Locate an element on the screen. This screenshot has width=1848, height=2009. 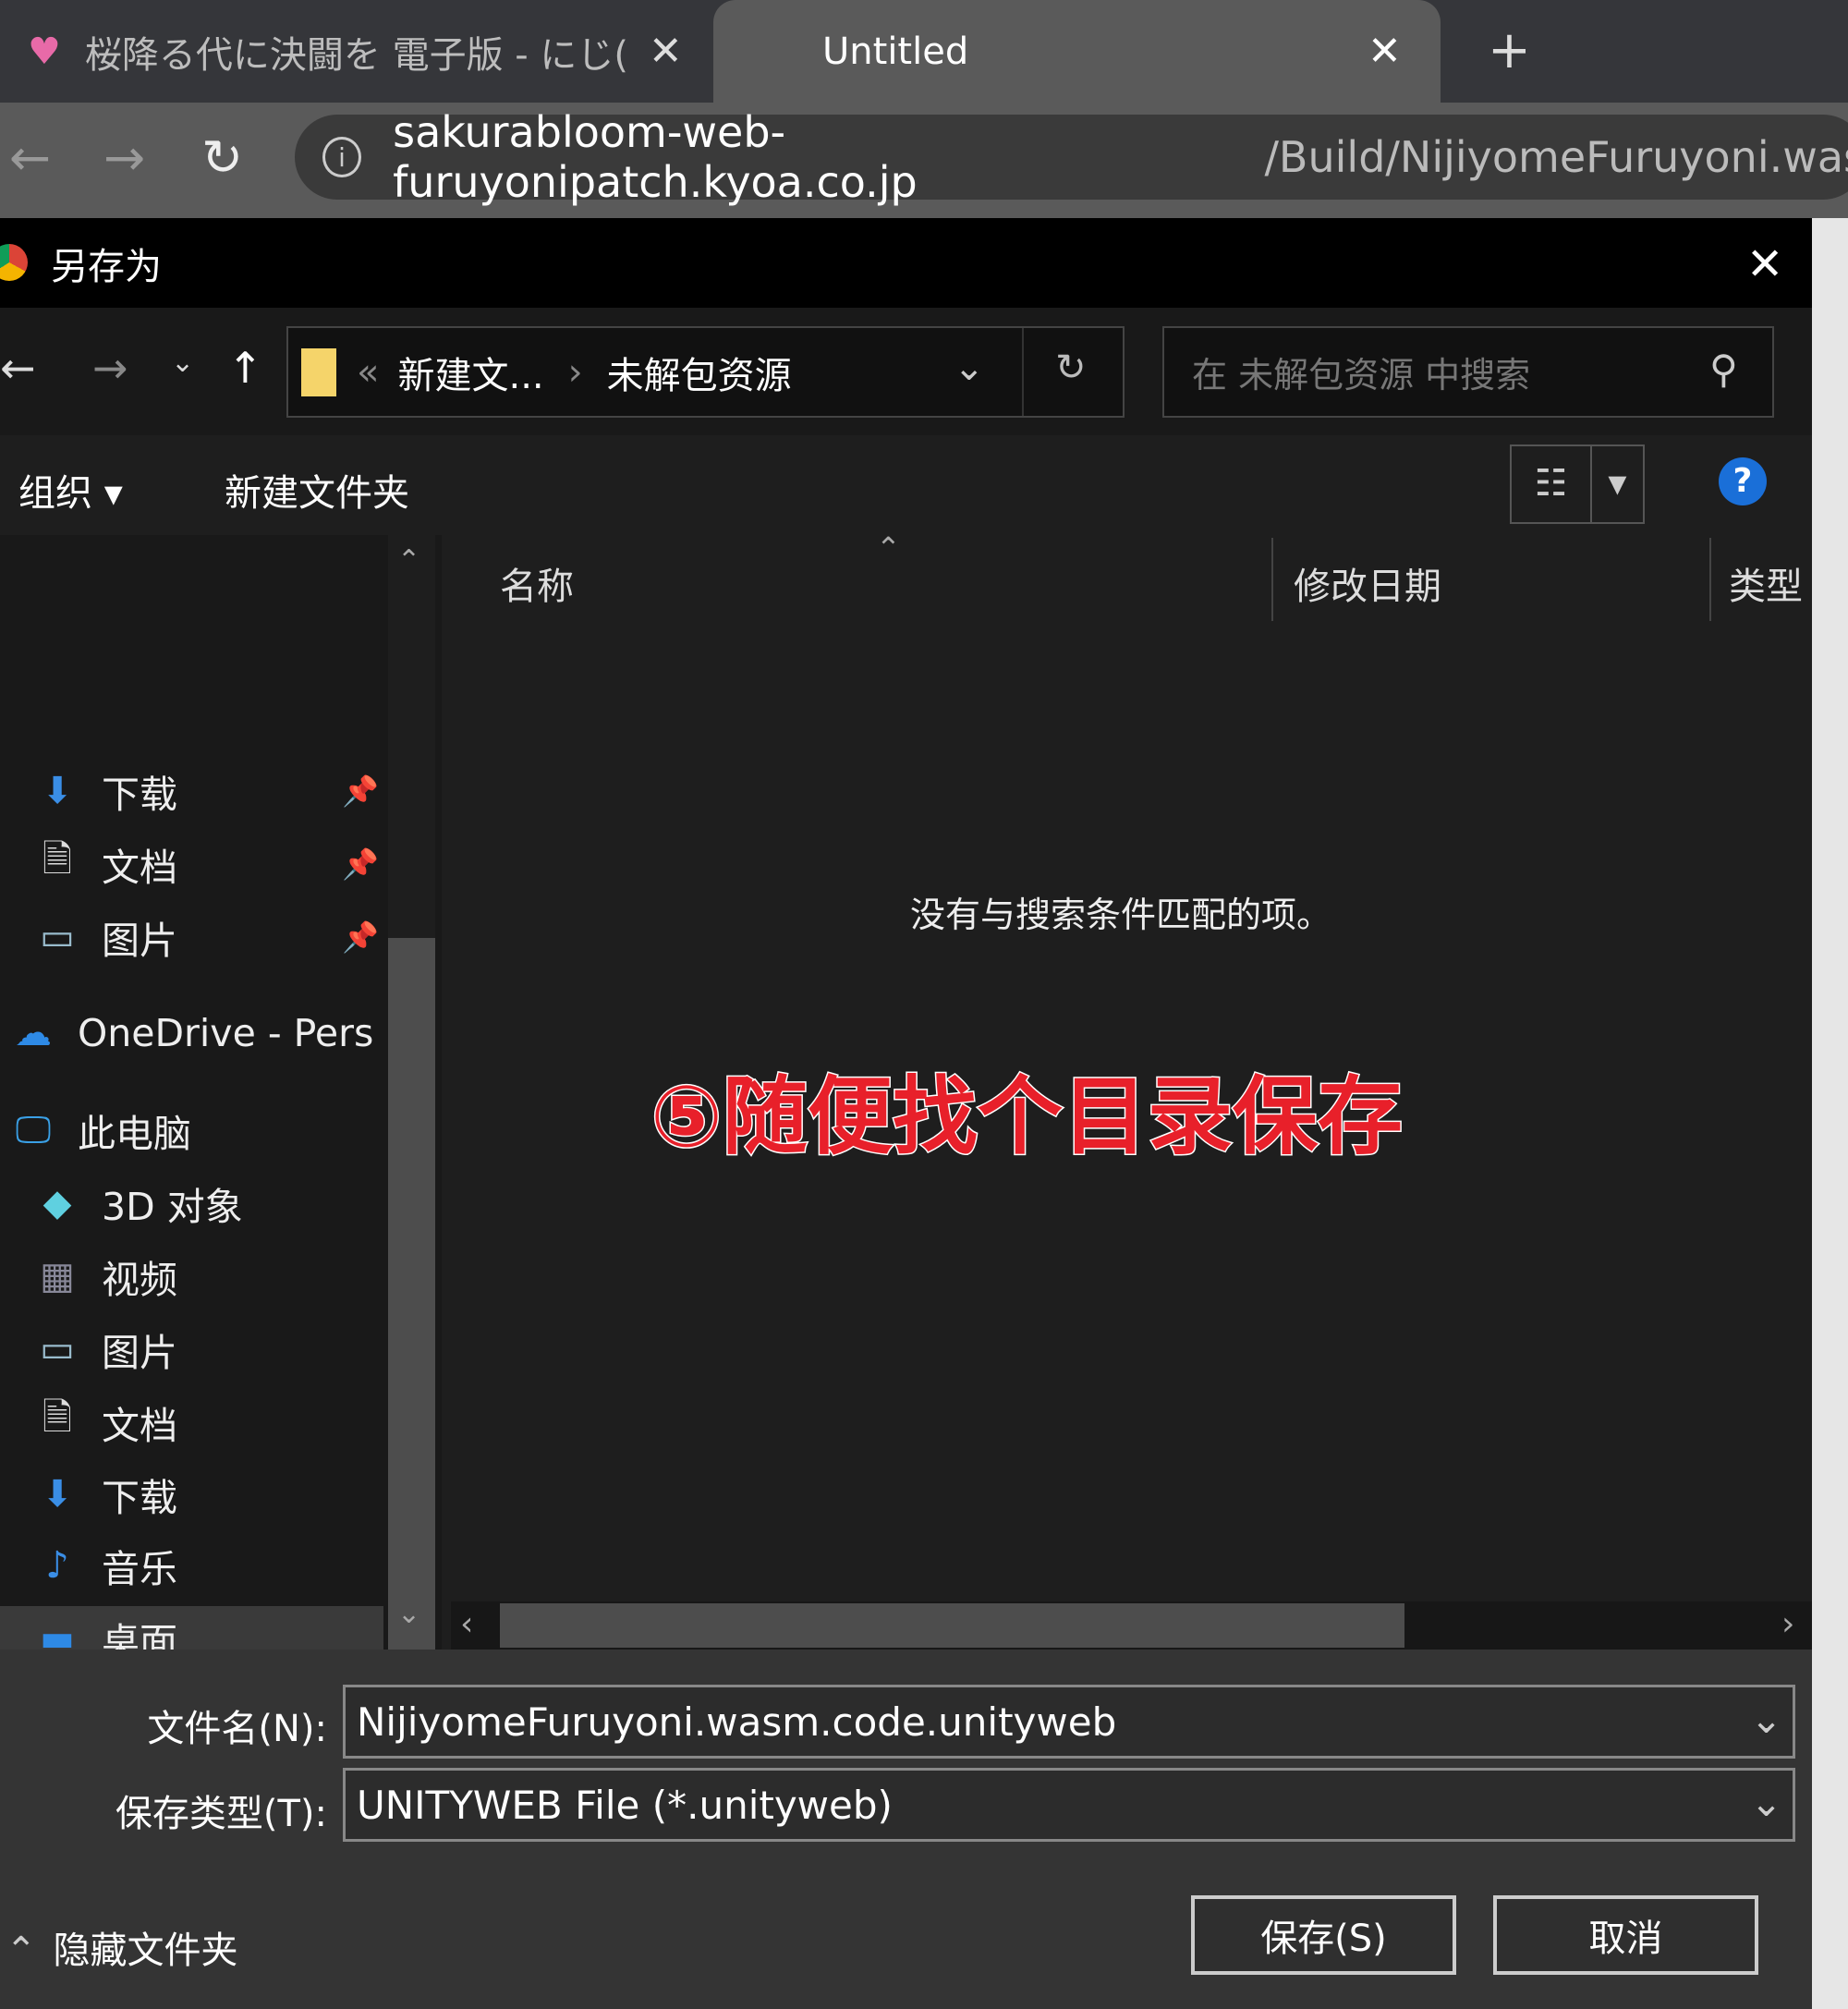
sidebar-item: ▭ 图片 📌 is located at coordinates (191, 937).